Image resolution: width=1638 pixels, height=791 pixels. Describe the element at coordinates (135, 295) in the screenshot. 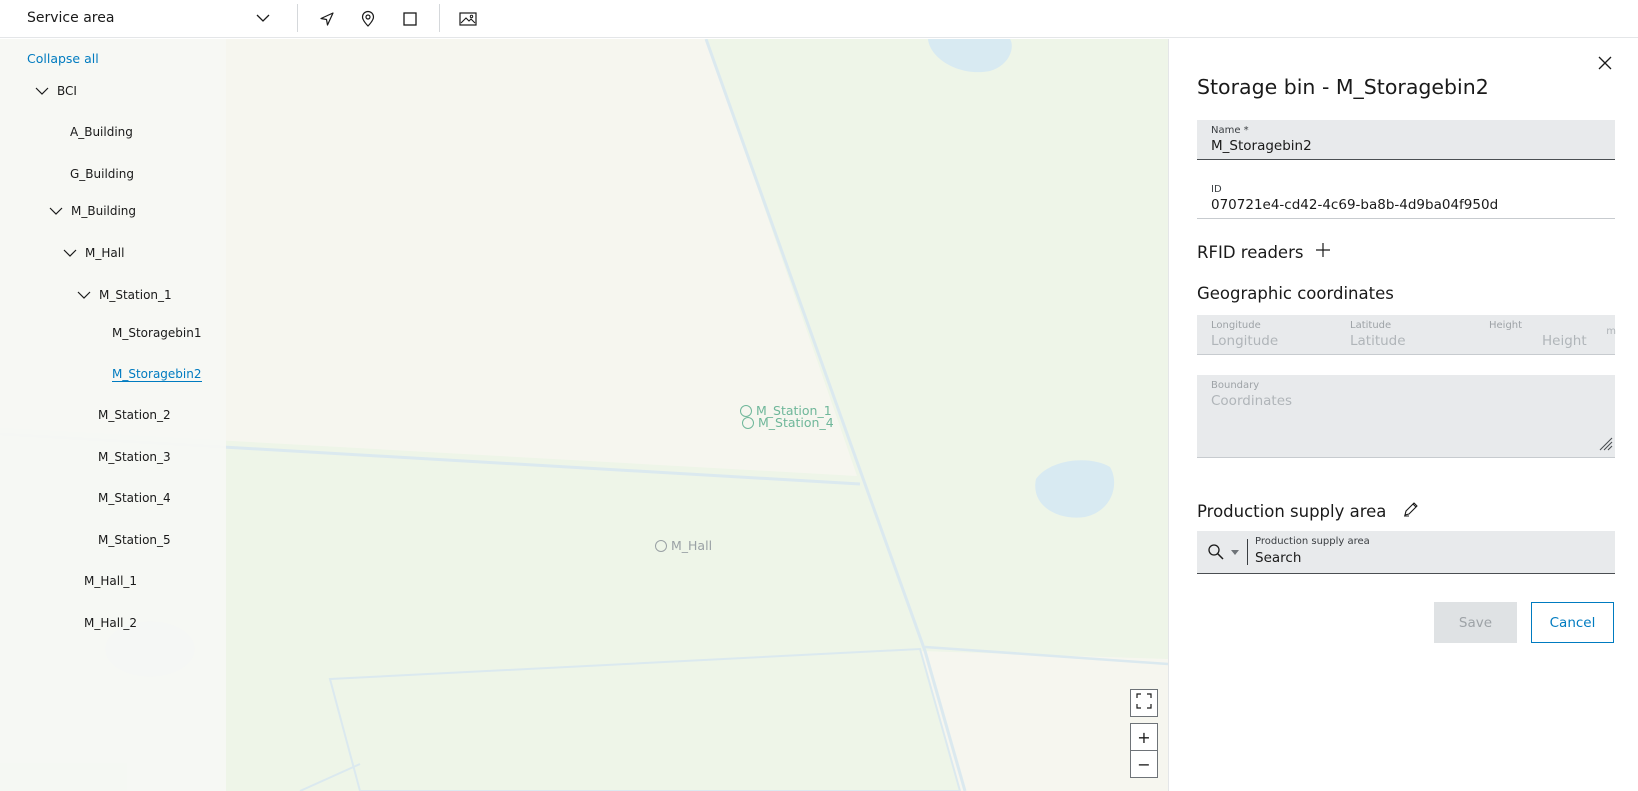

I see `tree-node-label: M_Station_1` at that location.